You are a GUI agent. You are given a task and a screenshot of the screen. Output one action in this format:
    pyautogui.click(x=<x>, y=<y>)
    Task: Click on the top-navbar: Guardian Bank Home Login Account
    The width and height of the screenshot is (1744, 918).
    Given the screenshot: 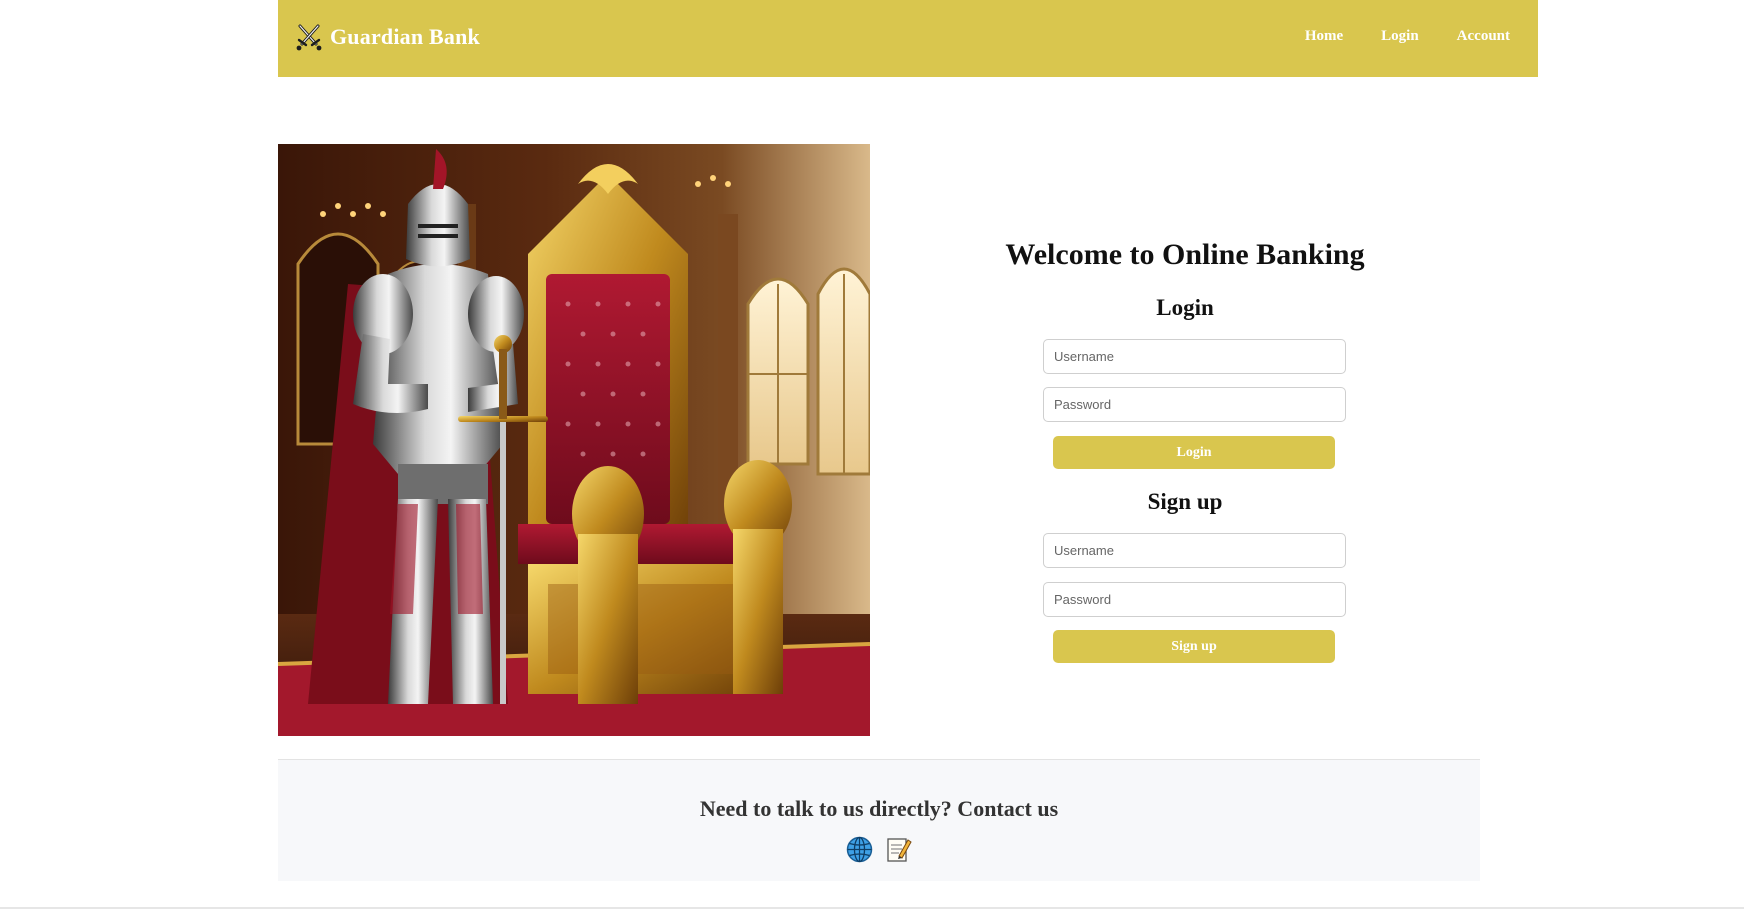 What is the action you would take?
    pyautogui.click(x=908, y=38)
    